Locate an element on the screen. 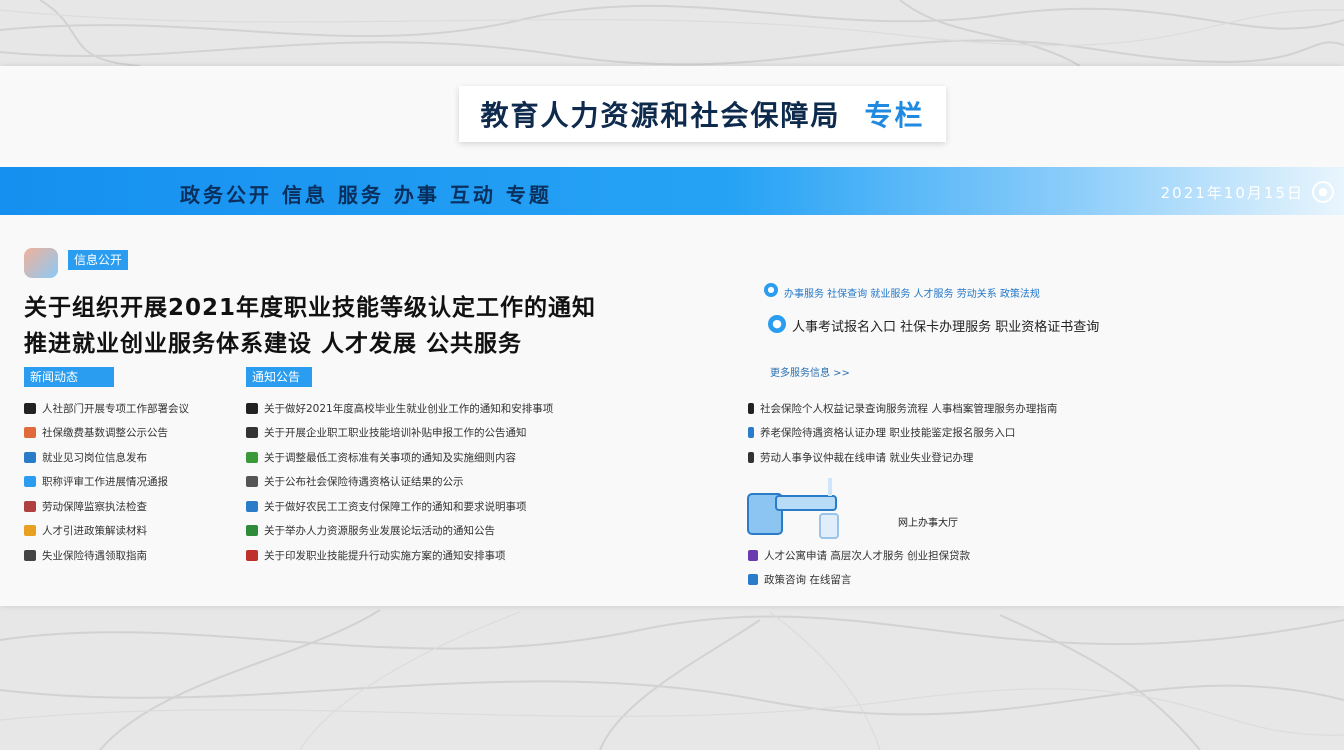 Image resolution: width=1344 pixels, height=750 pixels. more-services-link: 更多服务信息 >> is located at coordinates (810, 371).